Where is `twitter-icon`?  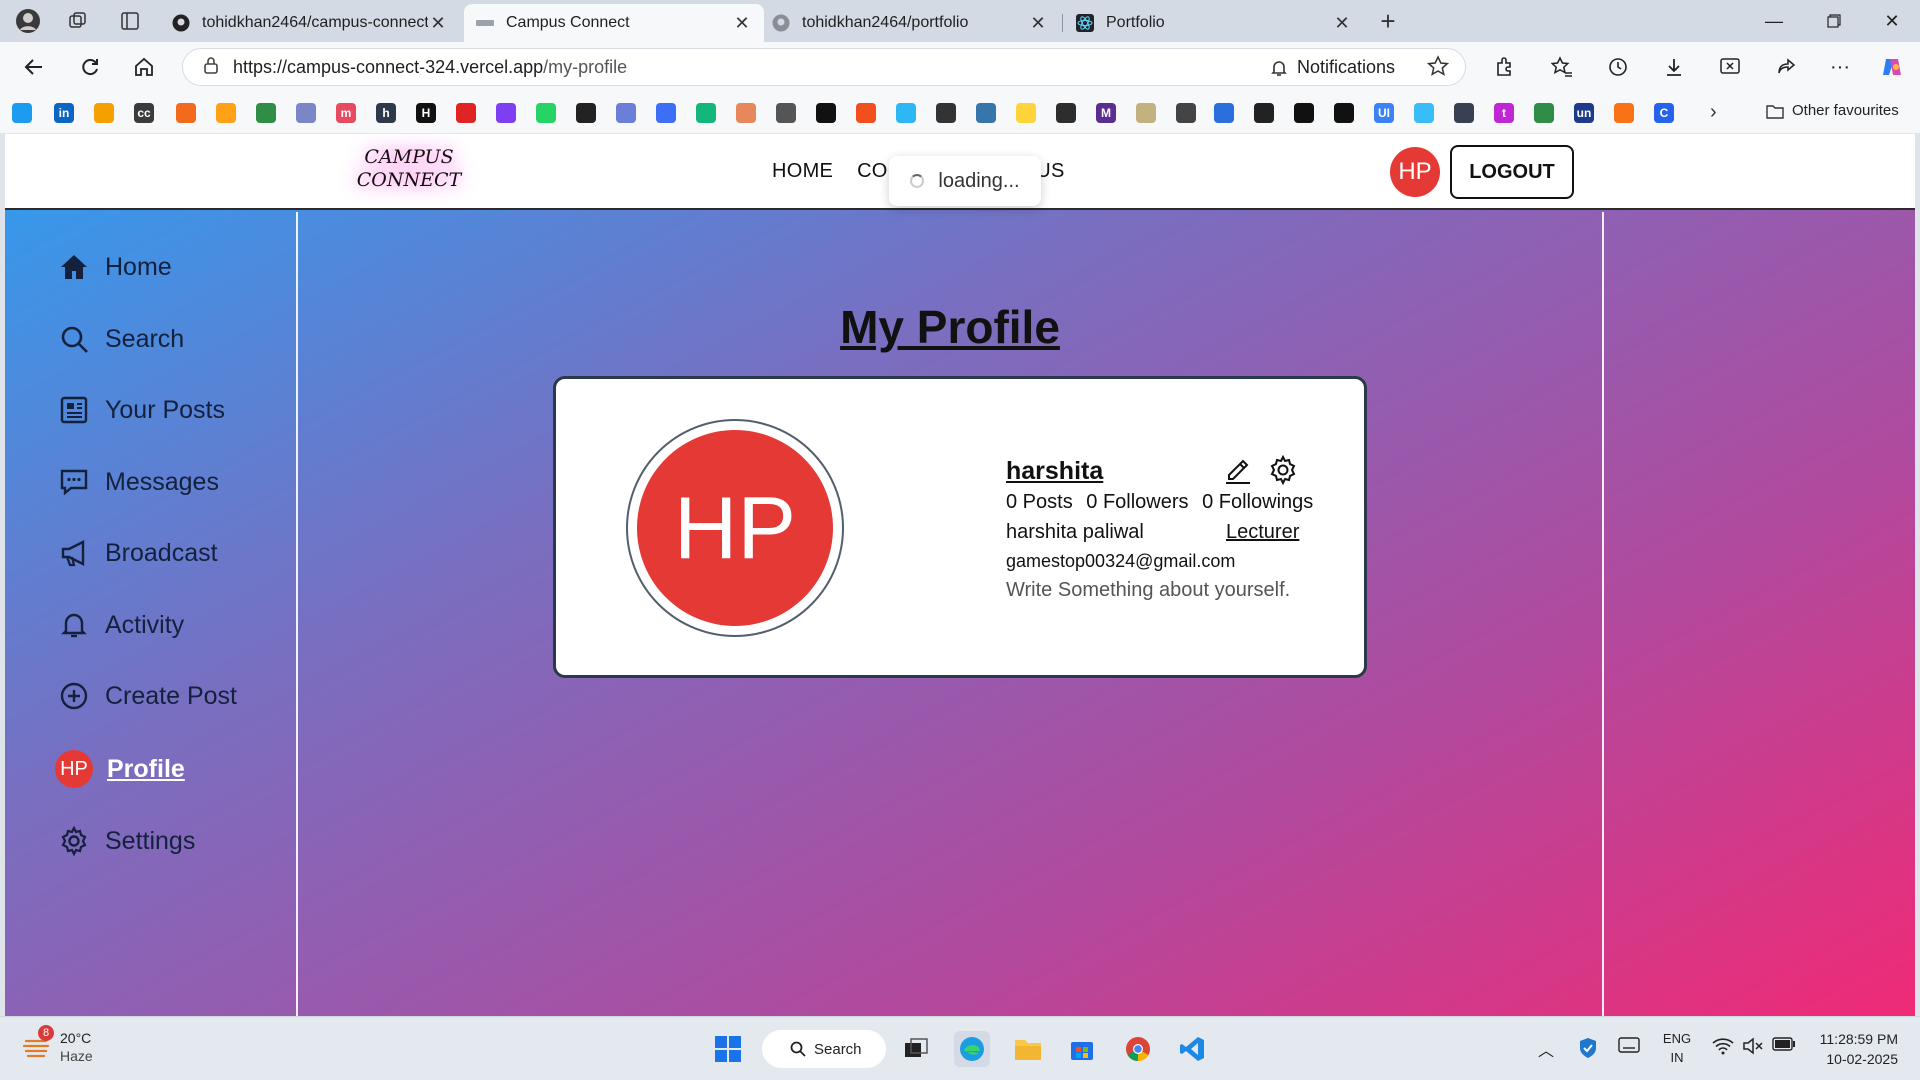
twitter-icon is located at coordinates (22, 113).